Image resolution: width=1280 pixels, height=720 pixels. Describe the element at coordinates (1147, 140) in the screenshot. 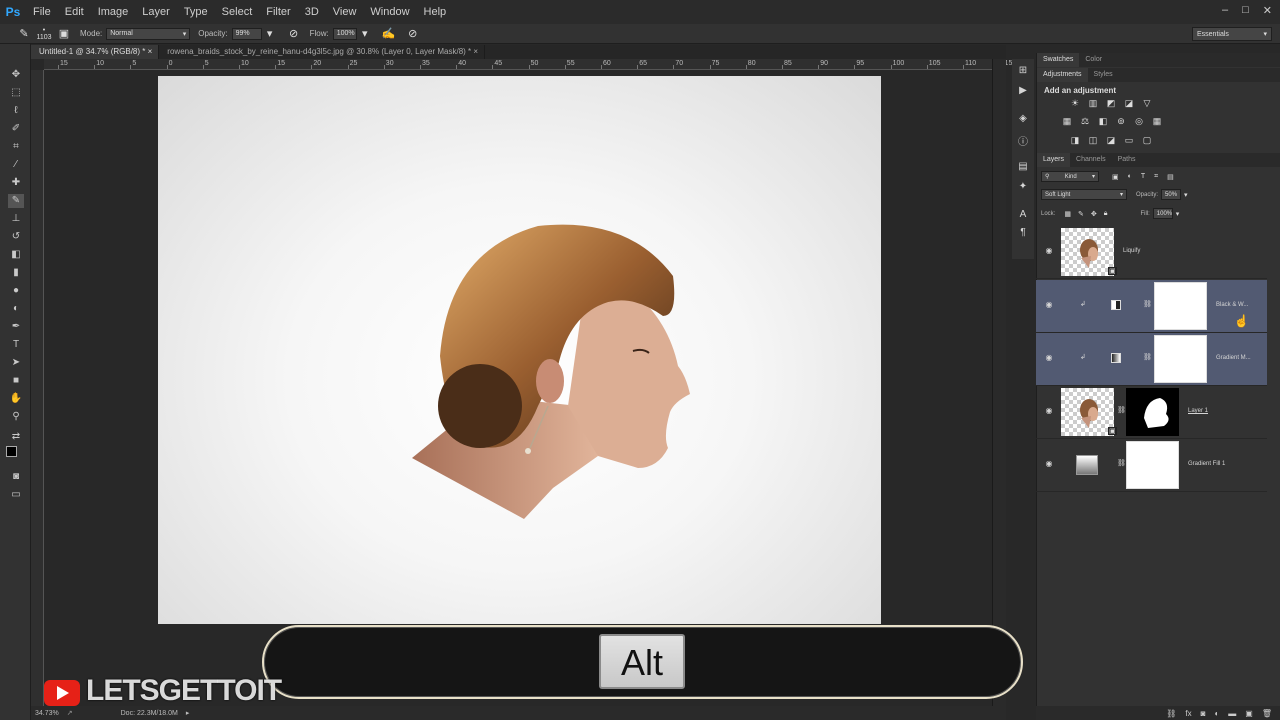

I see `selective-color-icon: ▢` at that location.